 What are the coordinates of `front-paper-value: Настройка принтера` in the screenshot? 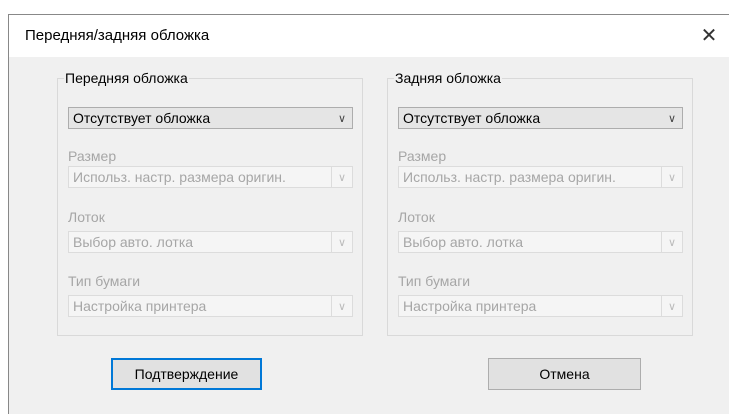 It's located at (140, 306).